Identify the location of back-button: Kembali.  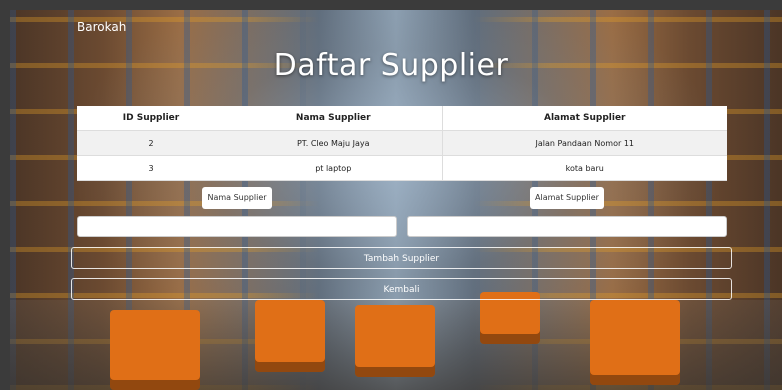
(401, 289).